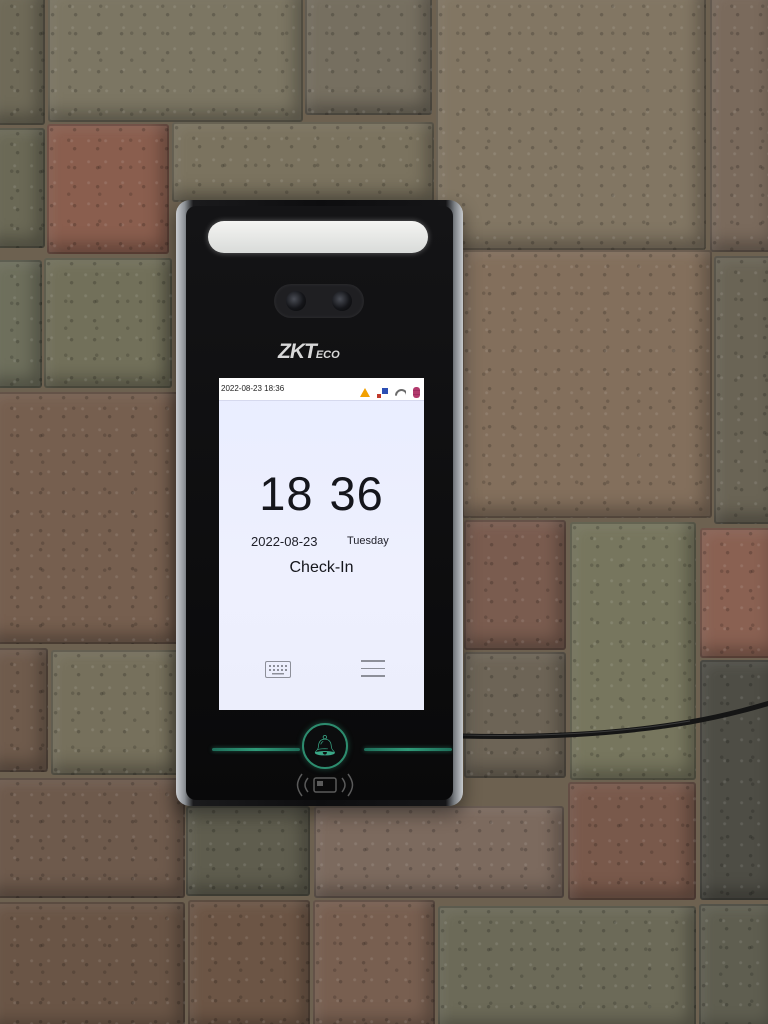  I want to click on indicator-line-left, so click(256, 749).